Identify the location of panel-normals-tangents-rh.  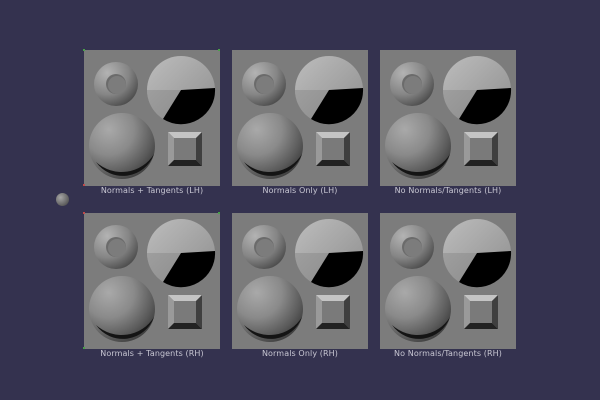
(152, 281).